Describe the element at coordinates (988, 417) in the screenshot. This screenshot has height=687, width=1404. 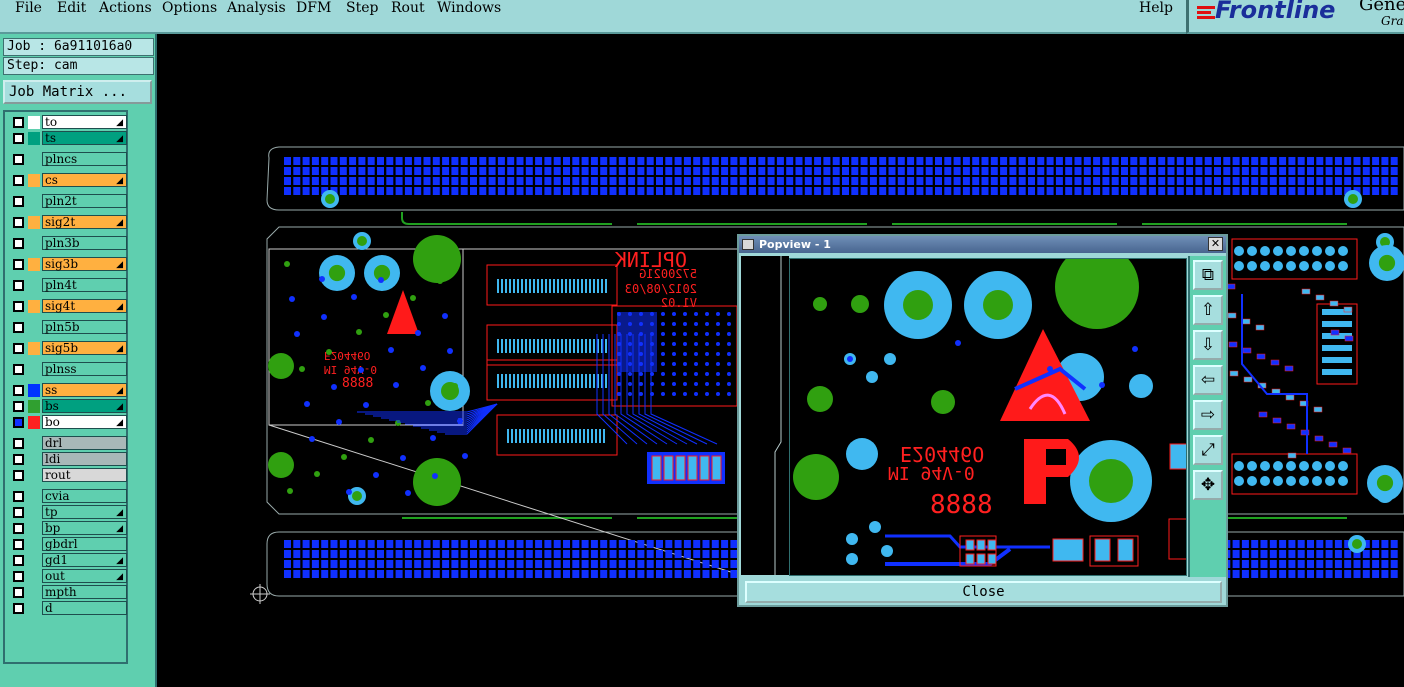
I see `popview-zoom-view: E20446O MI 94V-0 8888` at that location.